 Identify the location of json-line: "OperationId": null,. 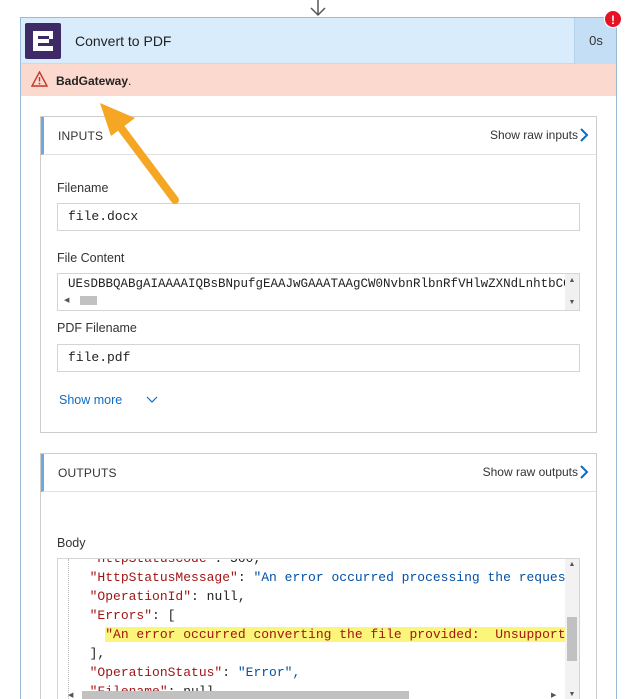
(160, 597).